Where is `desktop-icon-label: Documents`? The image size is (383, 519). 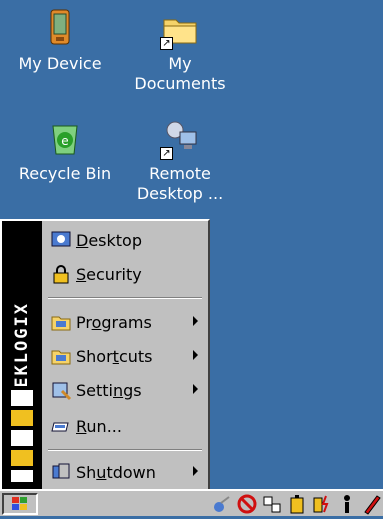 desktop-icon-label: Documents is located at coordinates (180, 83).